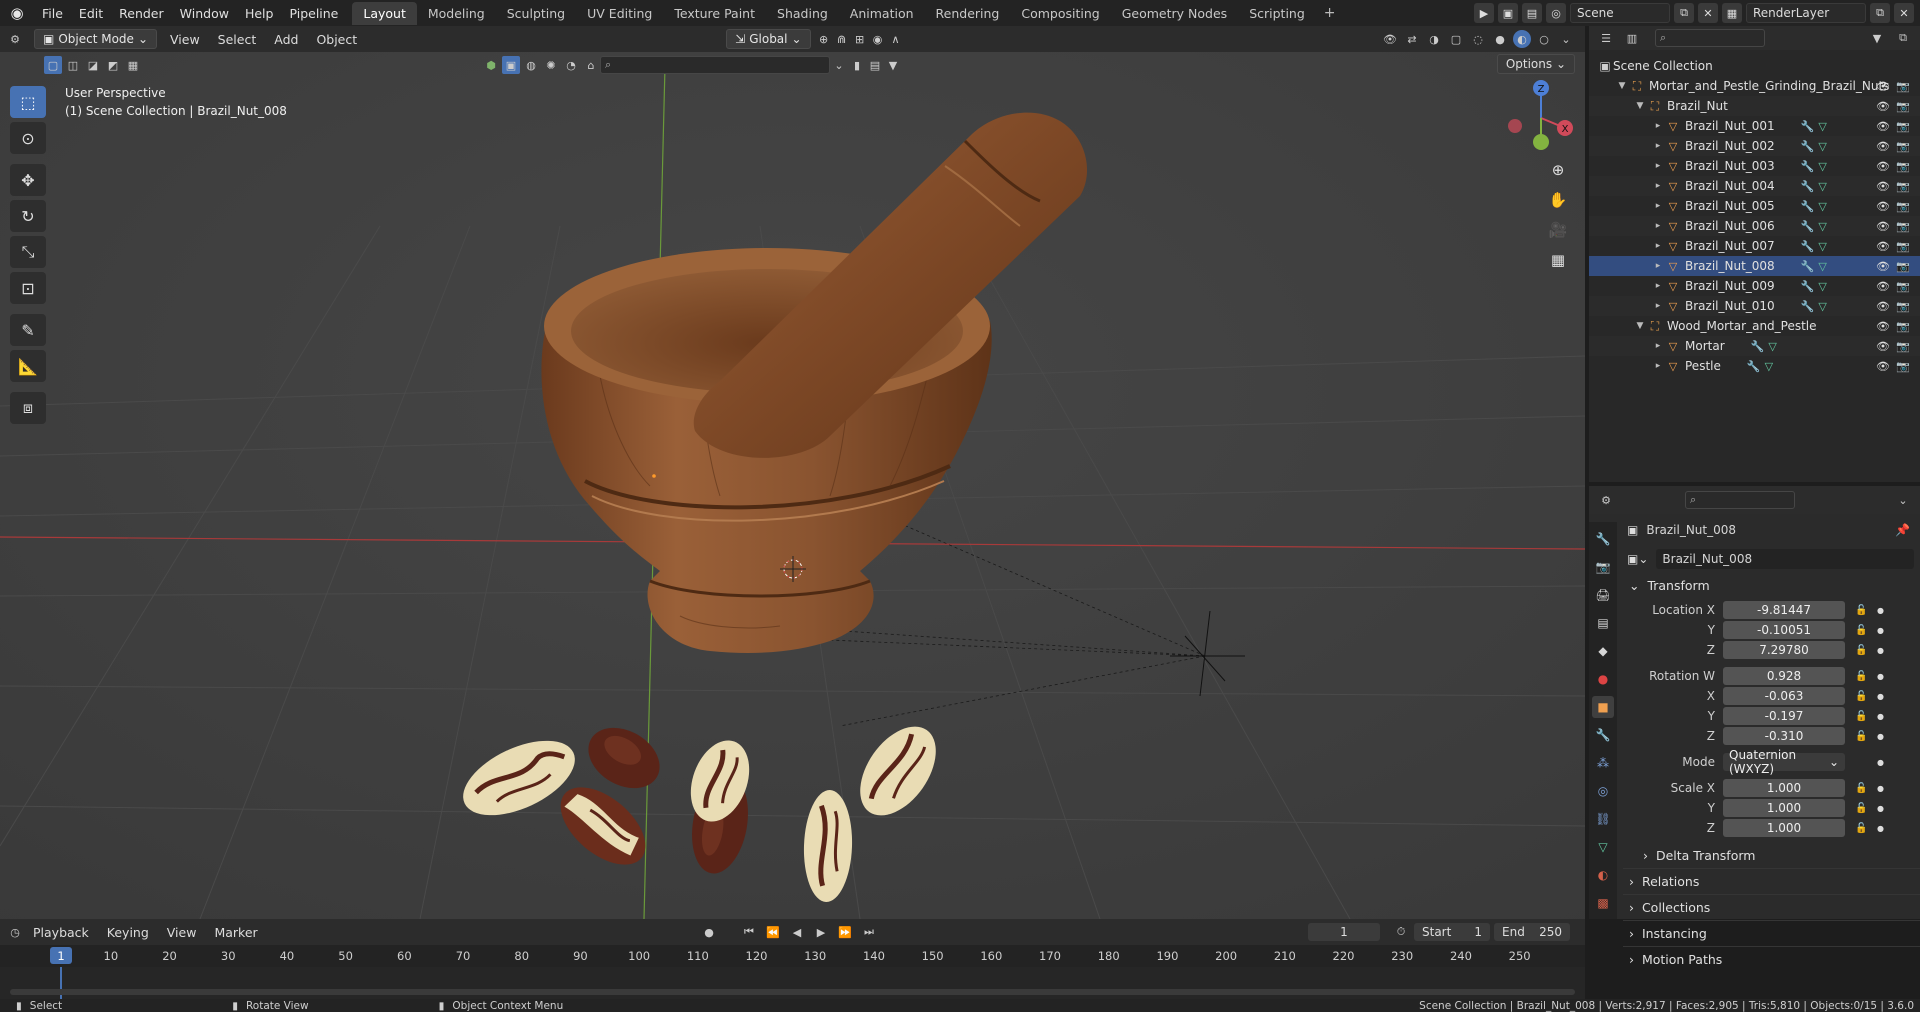 The image size is (1920, 1012). I want to click on timeline-track, so click(792, 983).